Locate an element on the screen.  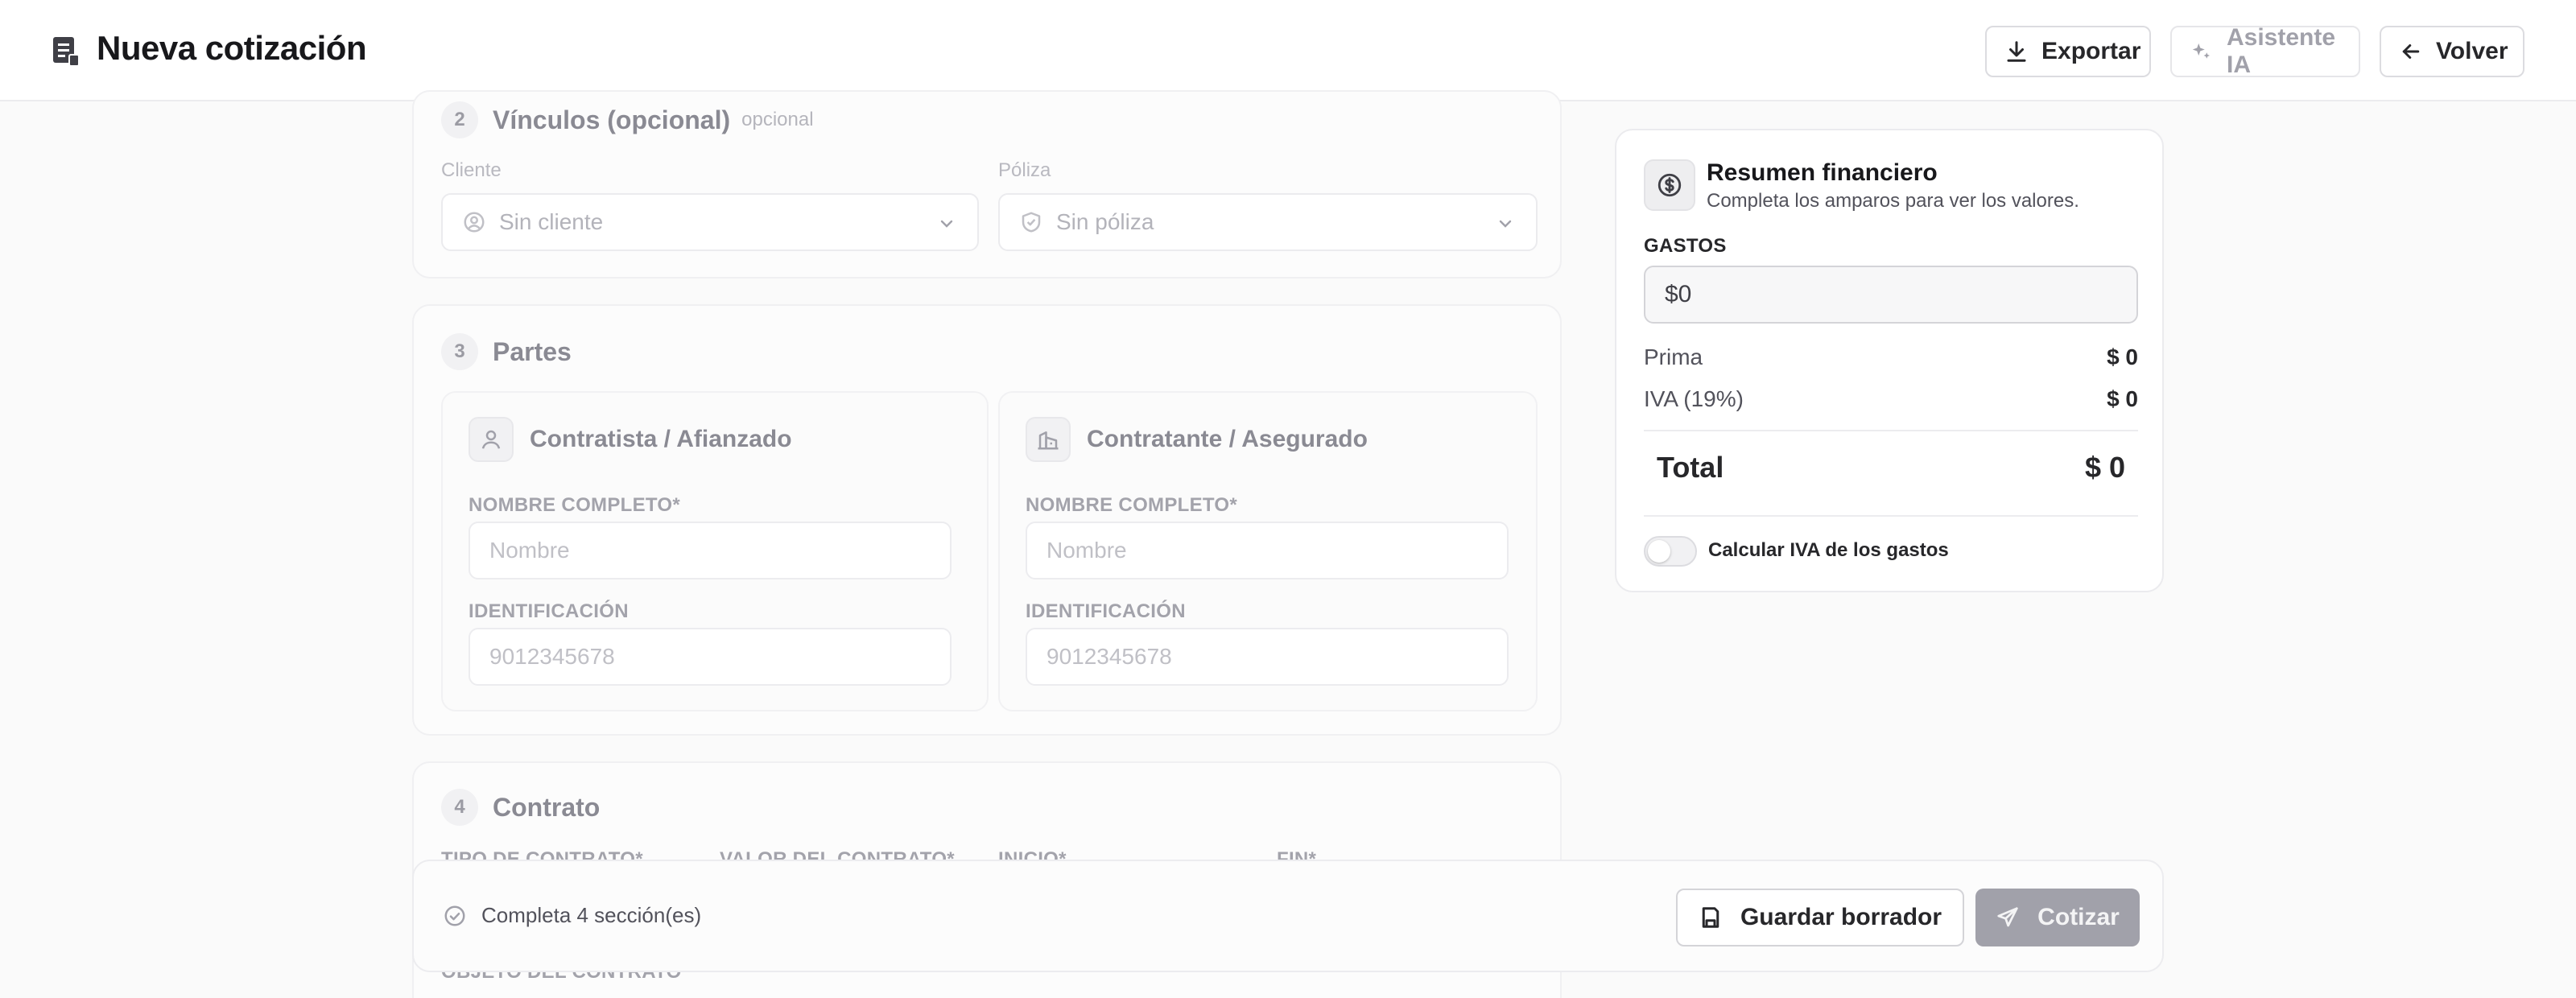
prima-row: Prima $ 0 is located at coordinates (1891, 357).